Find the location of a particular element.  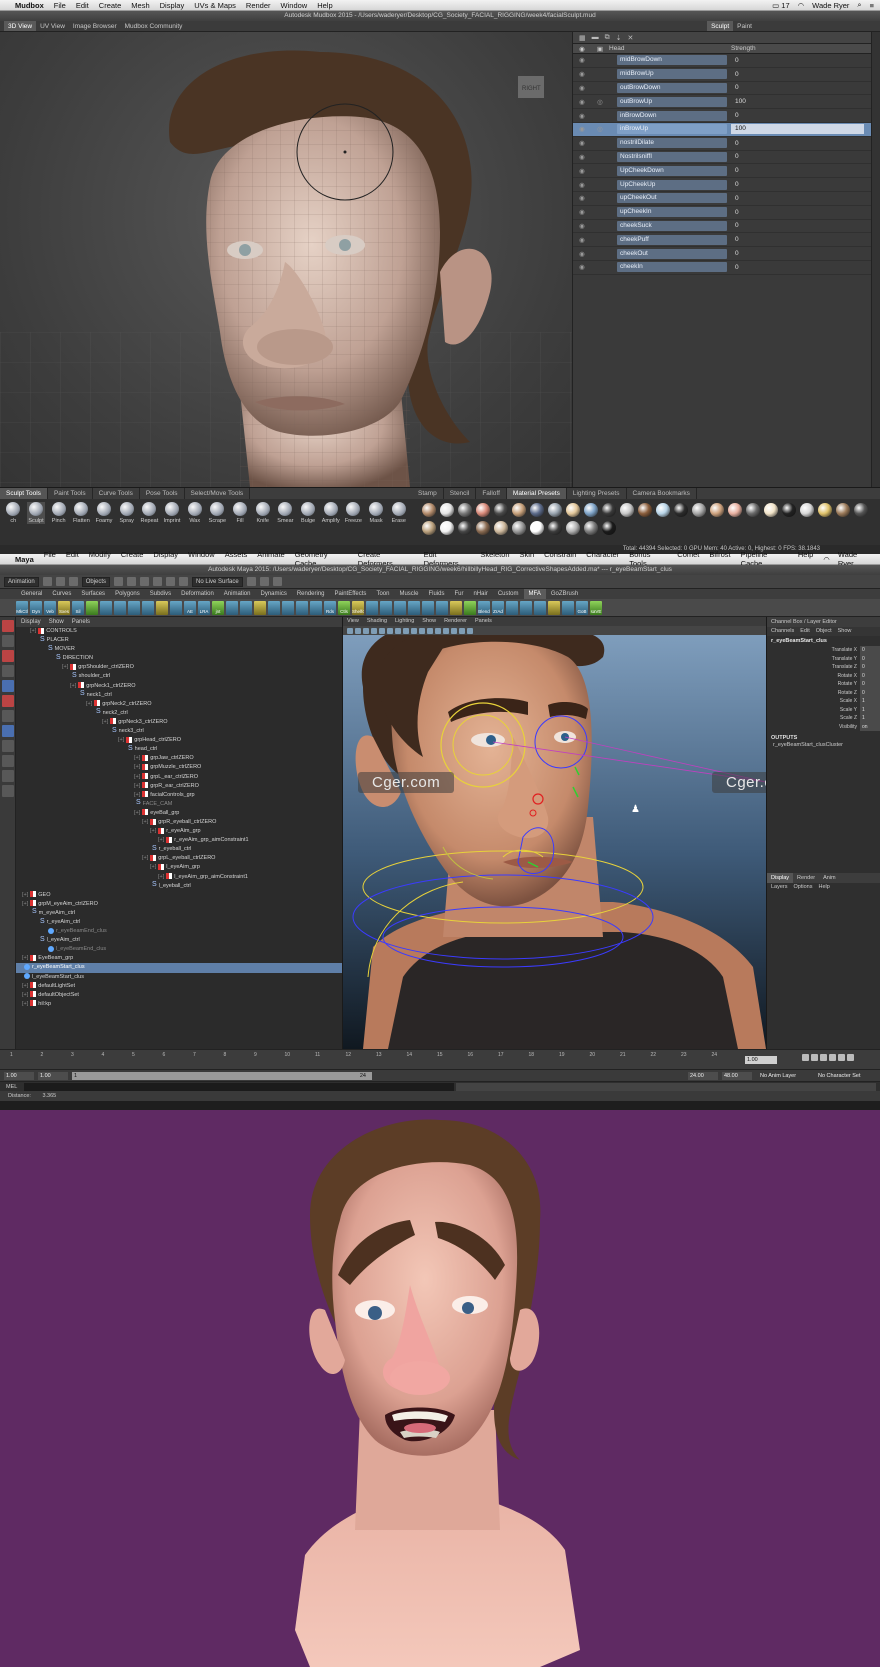

shelf-tab-painteffects: PaintEffects is located at coordinates (351, 594).